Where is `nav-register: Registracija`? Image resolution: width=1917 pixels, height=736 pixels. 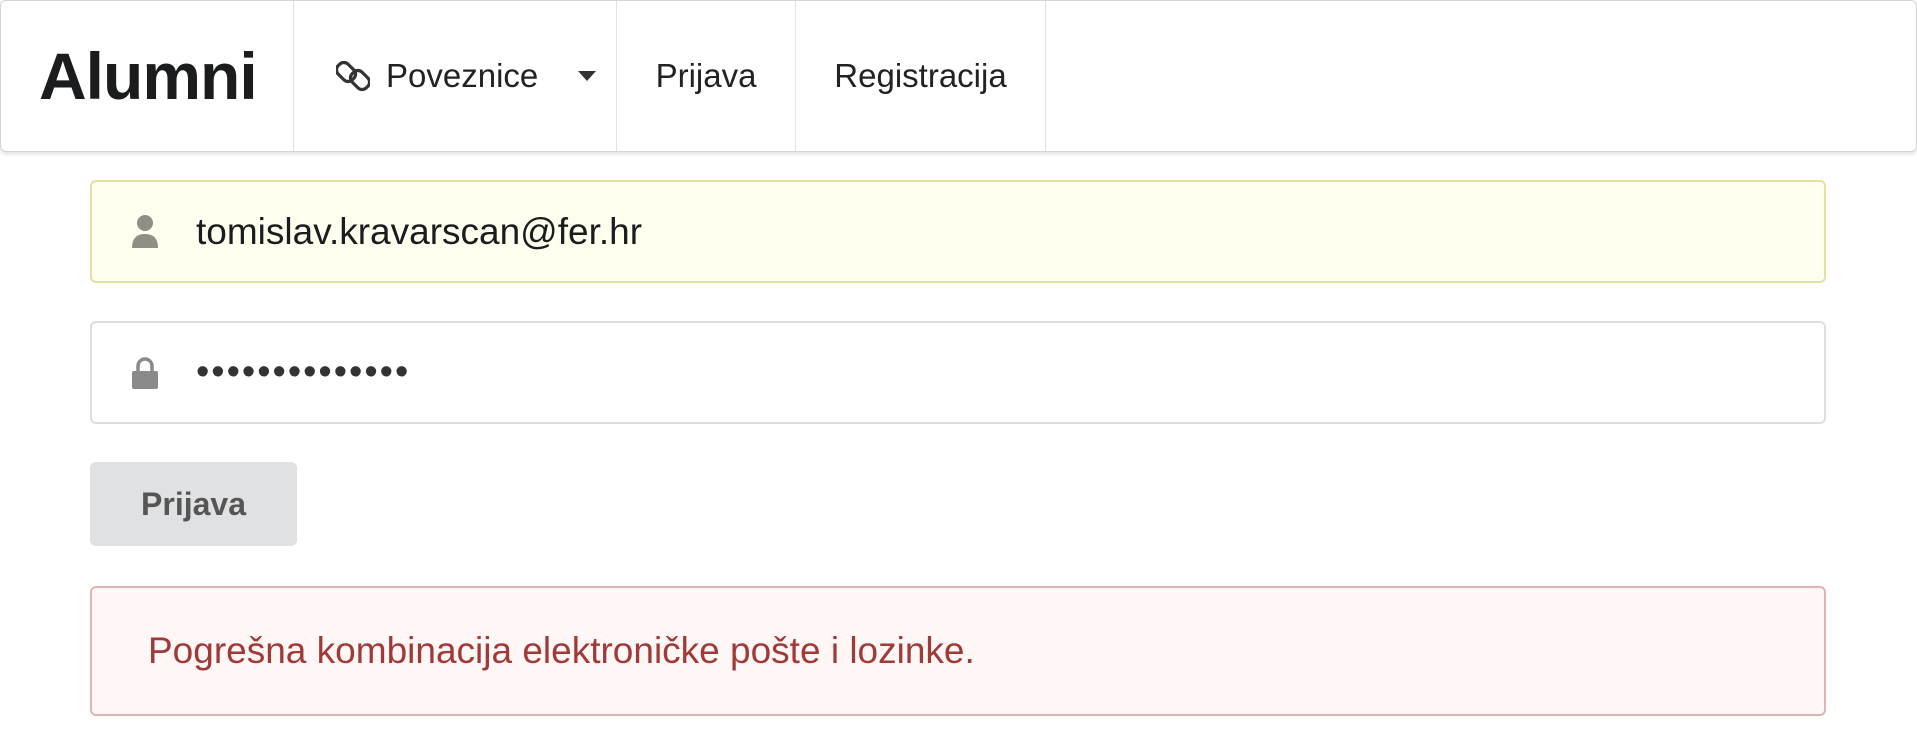 nav-register: Registracija is located at coordinates (921, 76).